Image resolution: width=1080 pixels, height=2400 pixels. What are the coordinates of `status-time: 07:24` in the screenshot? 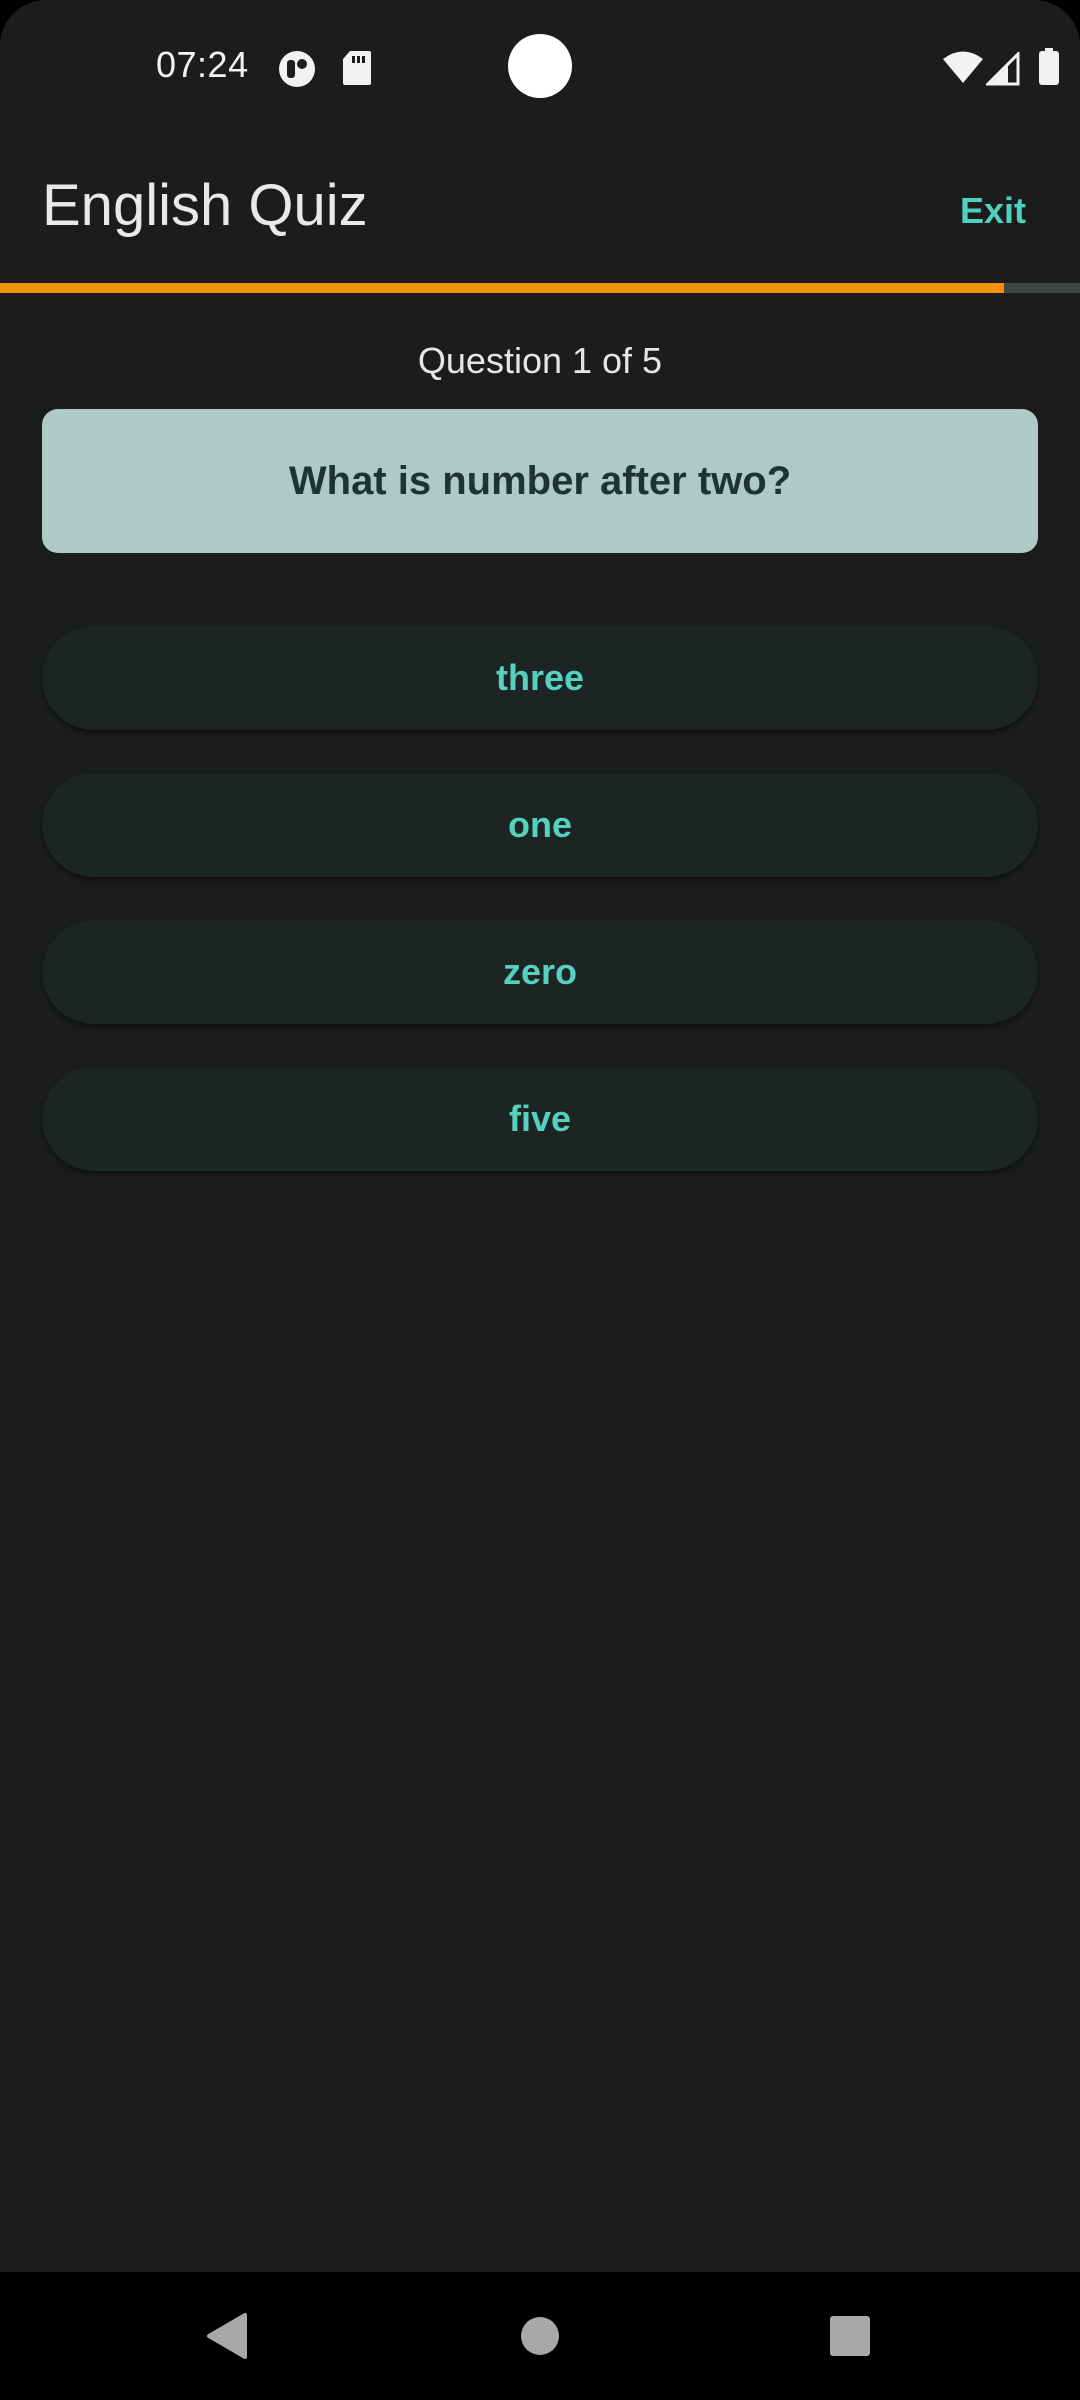 It's located at (202, 64).